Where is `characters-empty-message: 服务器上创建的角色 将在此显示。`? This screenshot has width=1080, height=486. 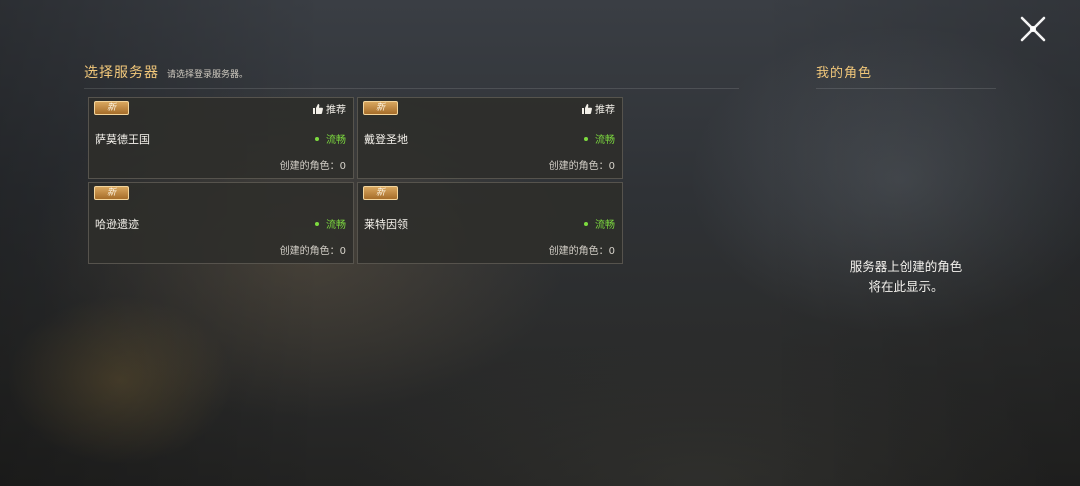
characters-empty-message: 服务器上创建的角色 将在此显示。 is located at coordinates (906, 277).